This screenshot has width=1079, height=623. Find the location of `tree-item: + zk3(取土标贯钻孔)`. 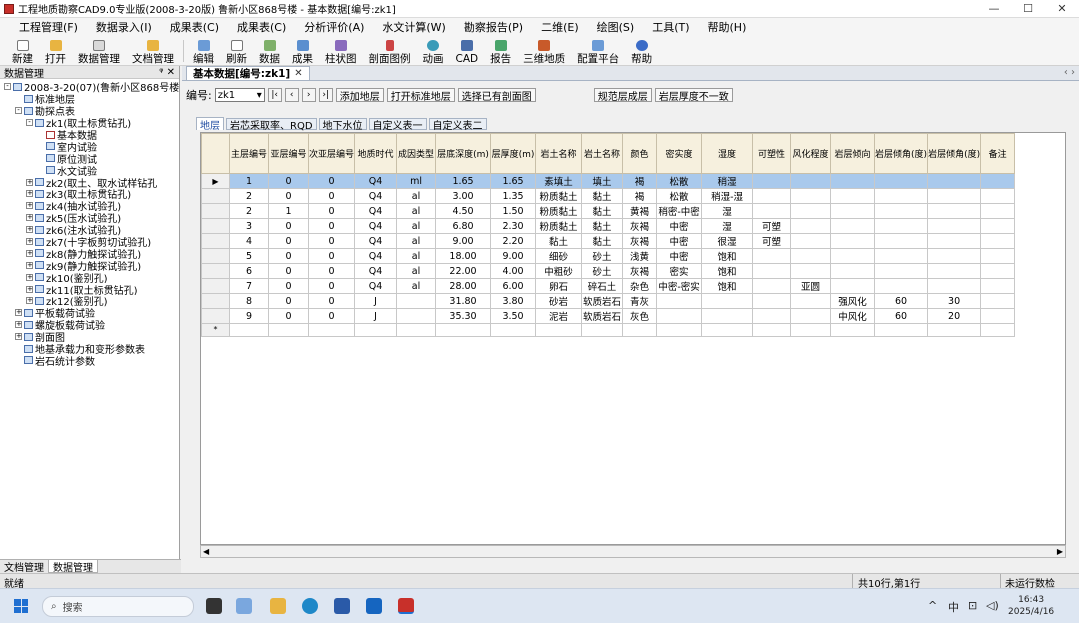

tree-item: + zk3(取土标贯钻孔) is located at coordinates (89, 194).